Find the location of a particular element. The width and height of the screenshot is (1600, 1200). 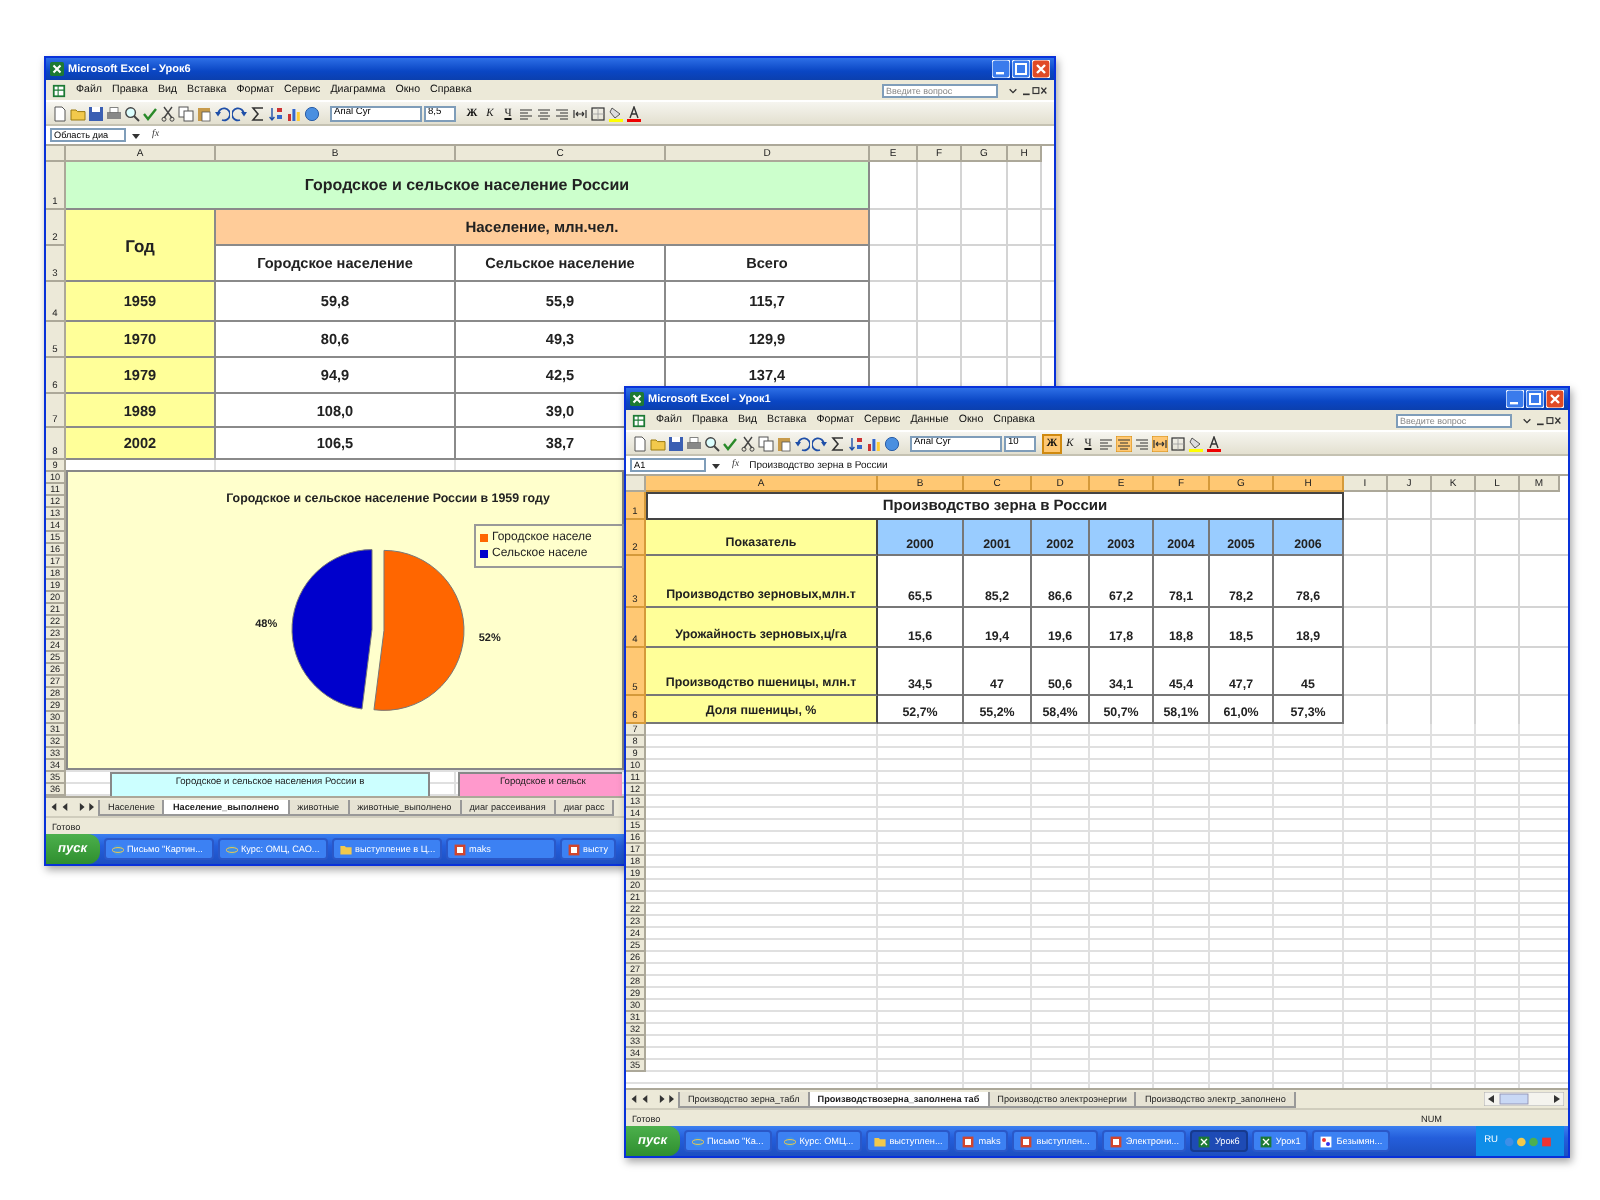

horizontal-scrollbar is located at coordinates (1524, 1099).